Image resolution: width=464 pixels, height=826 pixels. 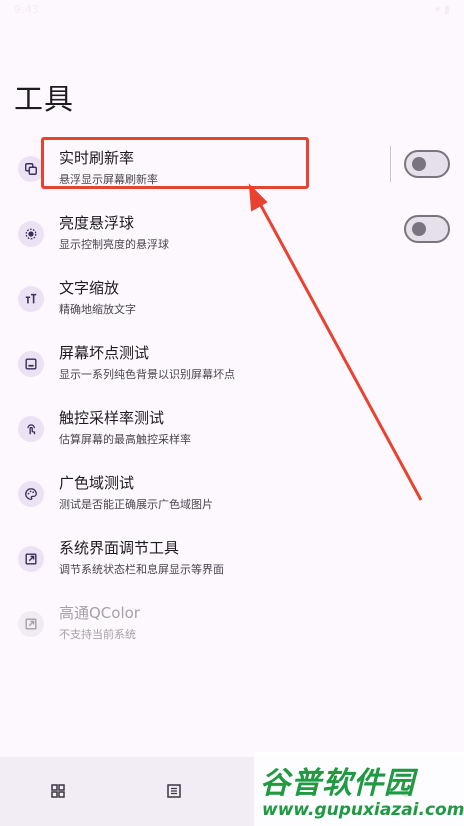 I want to click on text-size-icon, so click(x=31, y=299).